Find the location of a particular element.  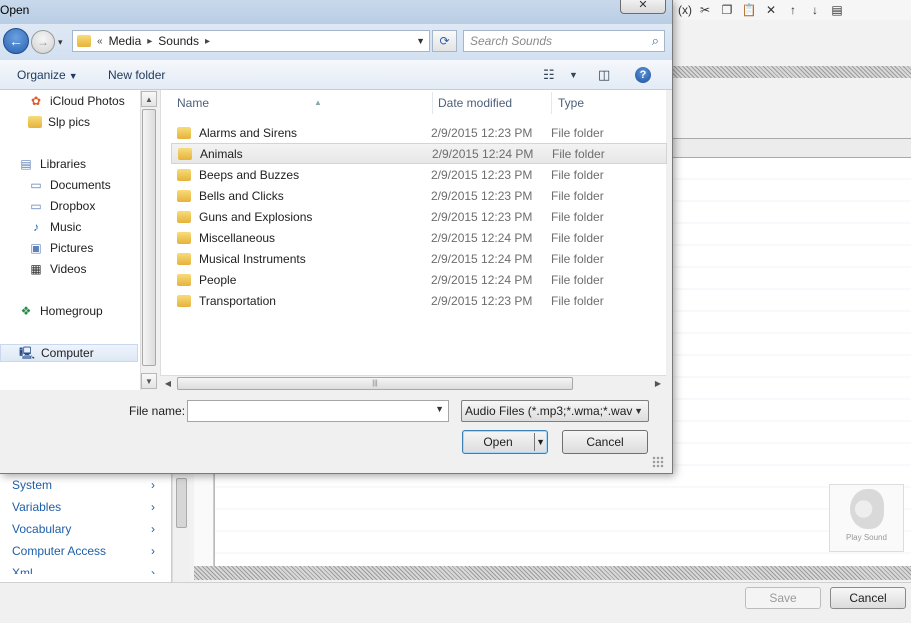

navigation-pane-scrollbar: ▲ ▼ is located at coordinates (148, 240).